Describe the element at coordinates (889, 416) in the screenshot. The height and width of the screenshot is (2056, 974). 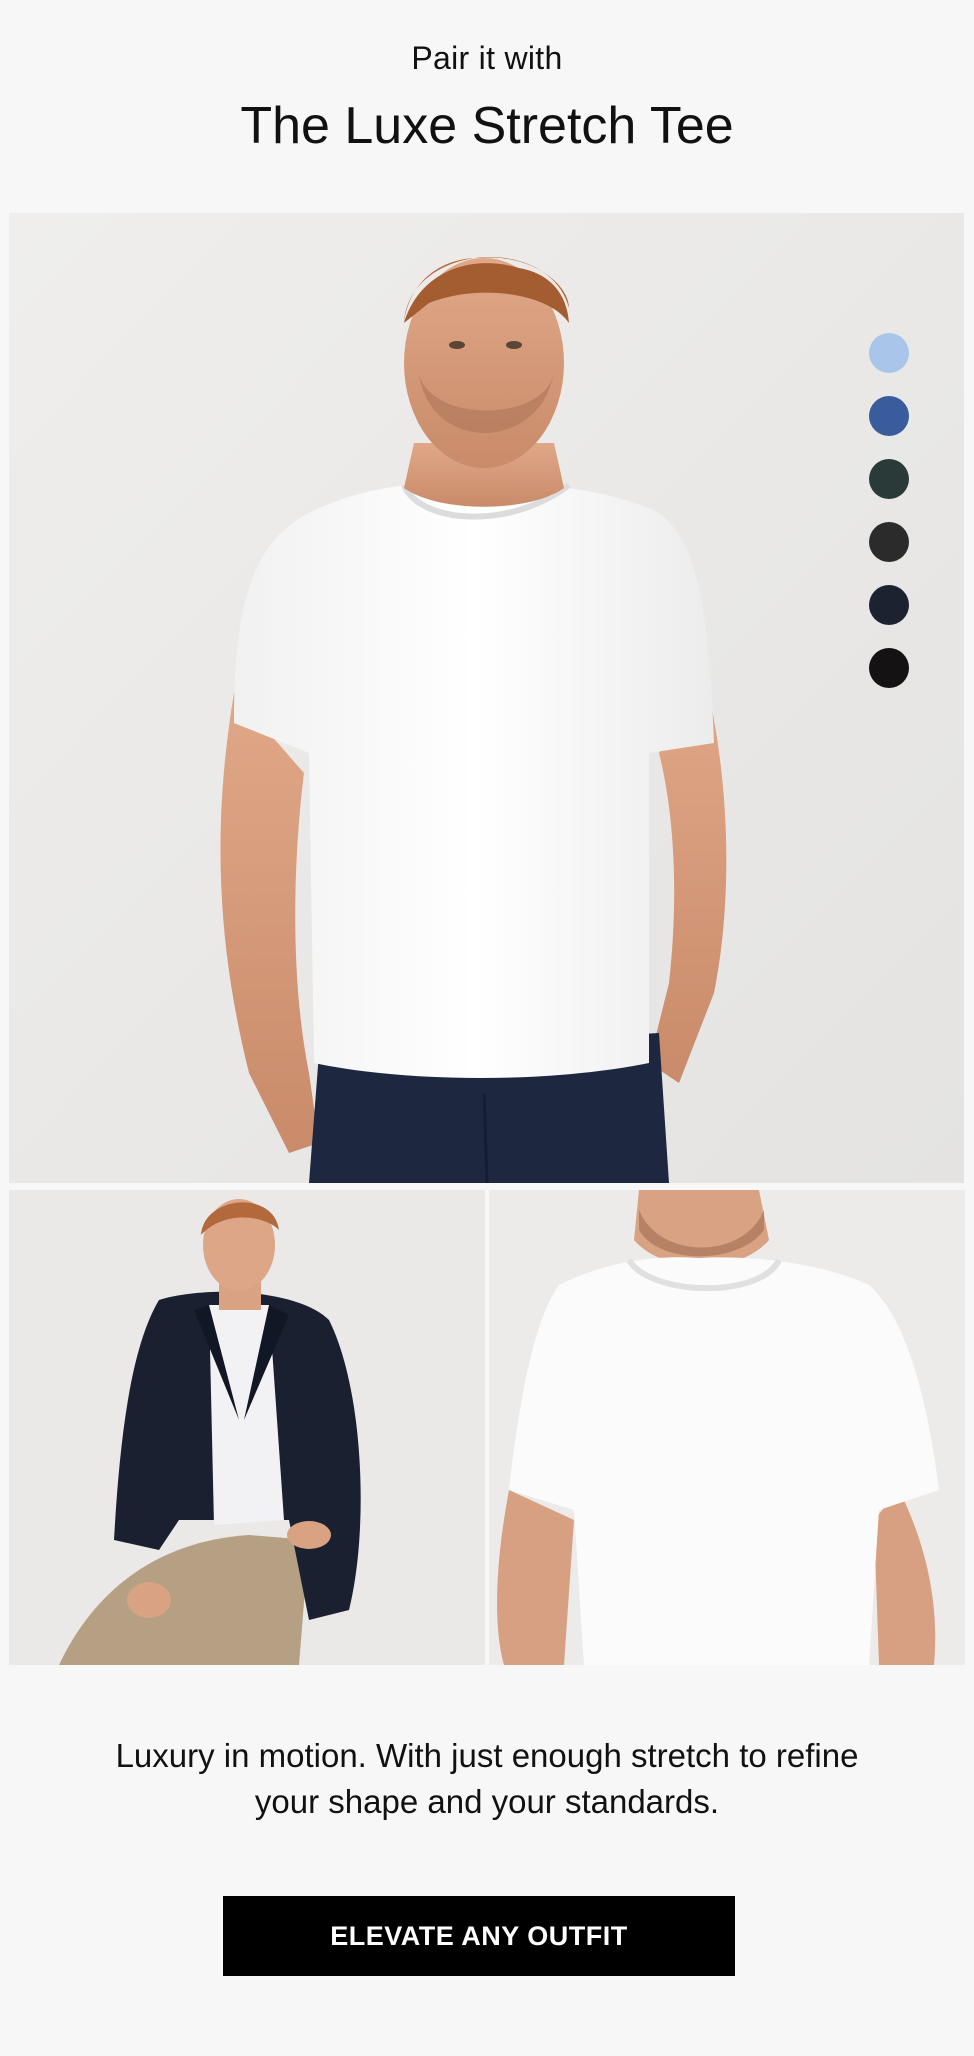
I see `swatch-blue` at that location.